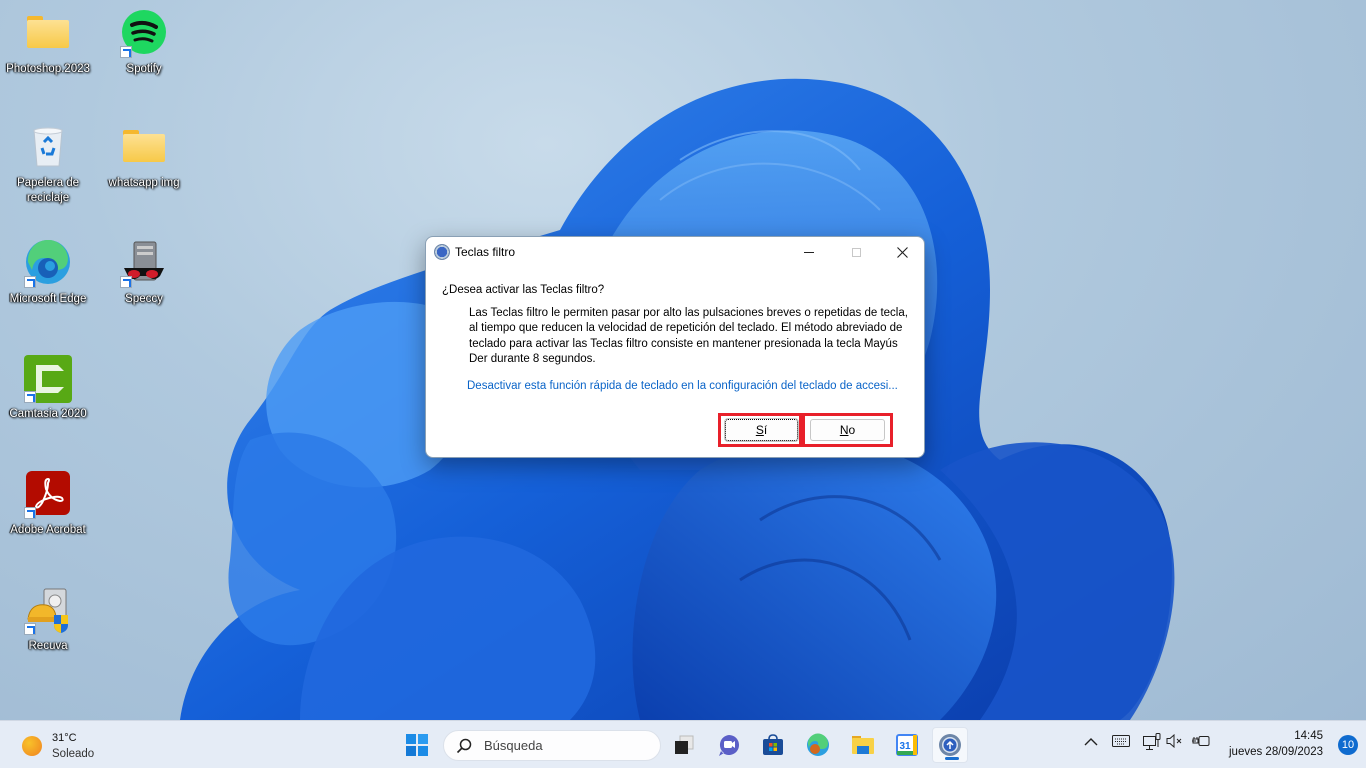  I want to click on desktop-icon-recycle-bin: Papelera de reciclaje, so click(48, 165).